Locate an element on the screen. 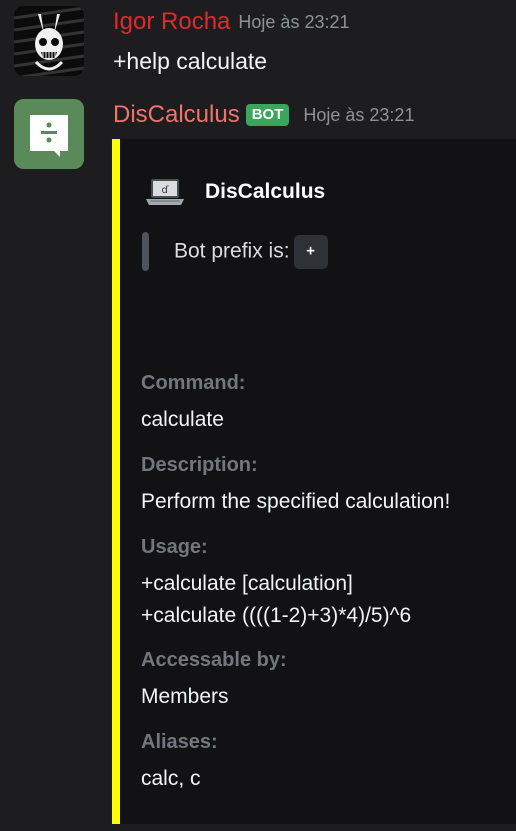 Image resolution: width=516 pixels, height=831 pixels. field-value-usage-line-2: +calculate ((((1-2)+3)*4)/5)^6 is located at coordinates (276, 615).